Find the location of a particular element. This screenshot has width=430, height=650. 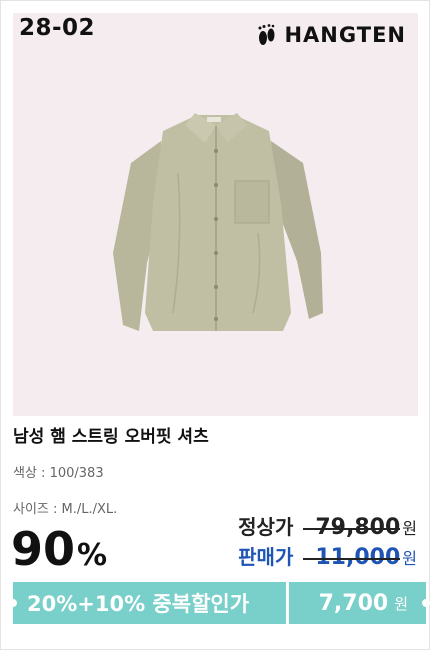

color-label: 색상 is located at coordinates (25, 473).